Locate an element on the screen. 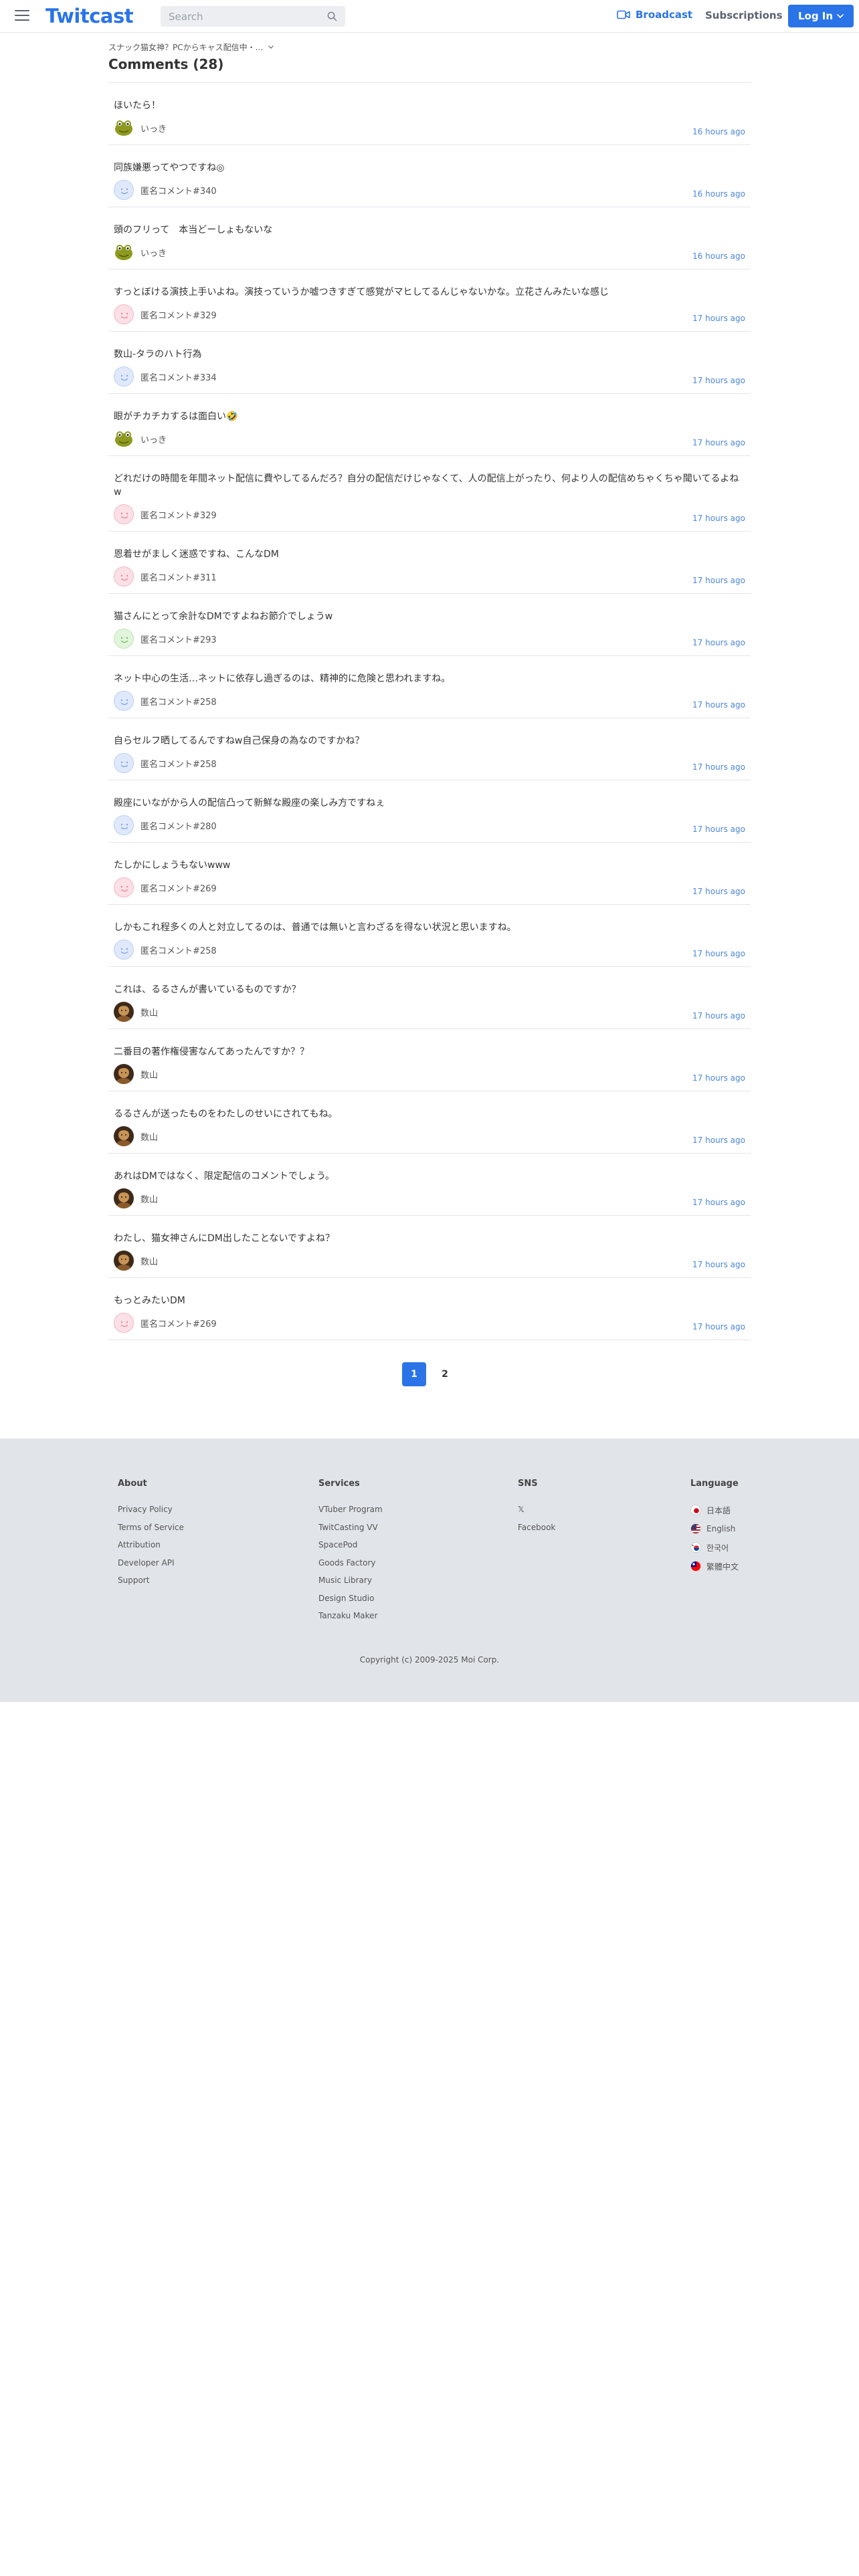 The width and height of the screenshot is (859, 2576). comment-author: 匿名コメント#269 is located at coordinates (166, 887).